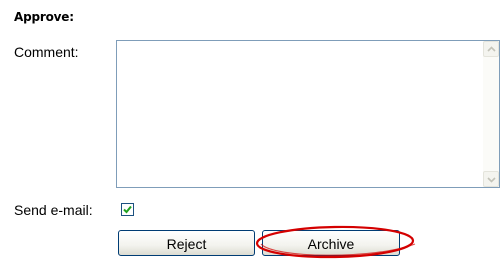  I want to click on checkmark-icon, so click(127, 209).